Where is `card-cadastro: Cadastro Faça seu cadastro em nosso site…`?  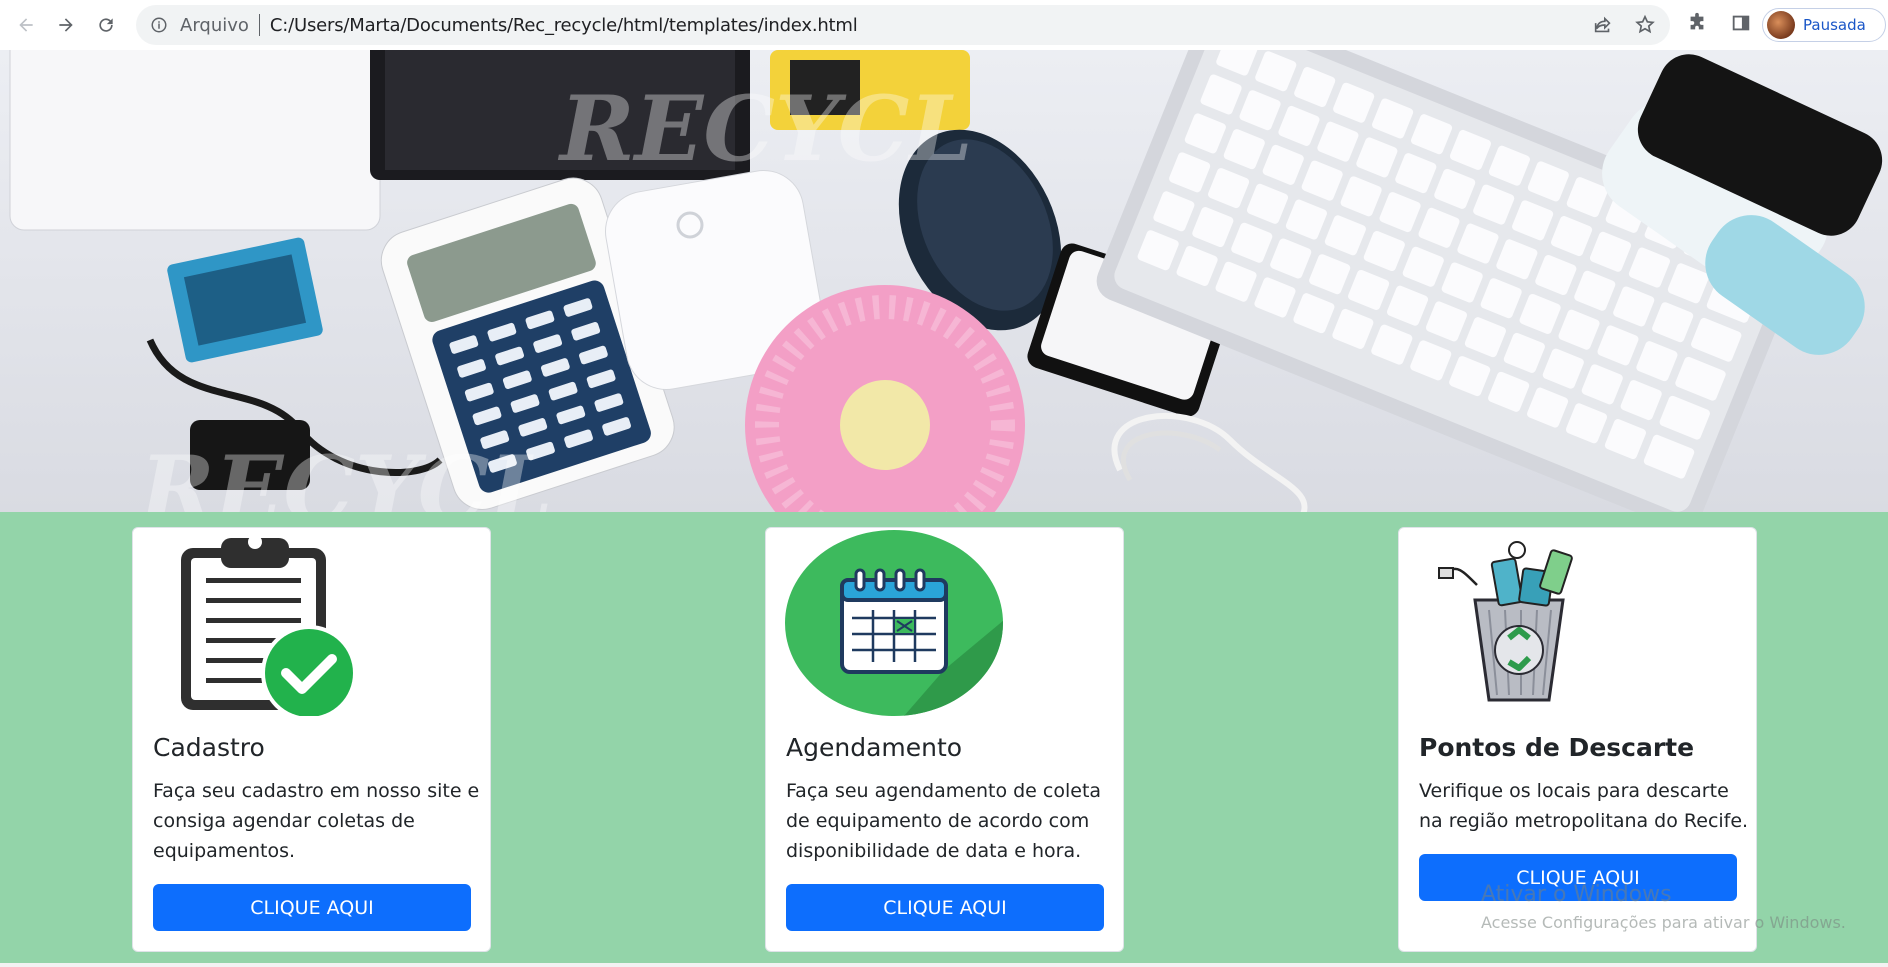
card-cadastro: Cadastro Faça seu cadastro em nosso site… is located at coordinates (311, 739).